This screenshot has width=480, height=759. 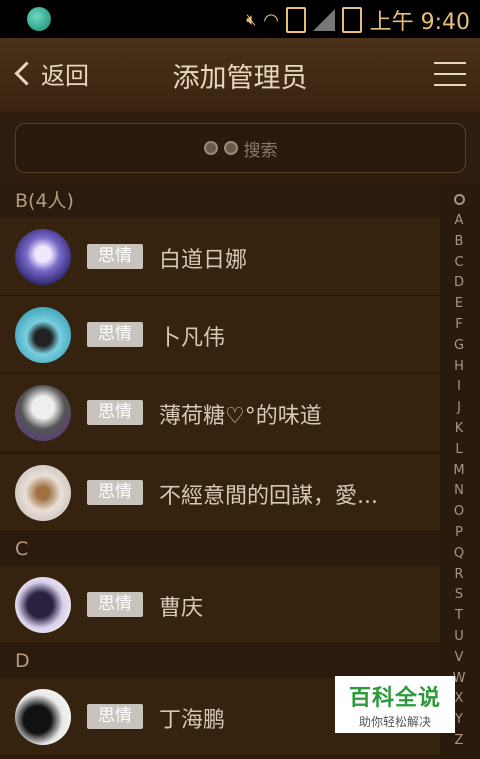 I want to click on alphabet-index: ABCDEFGHIJKLMNOPQRSTUVWXYZ, so click(x=459, y=472).